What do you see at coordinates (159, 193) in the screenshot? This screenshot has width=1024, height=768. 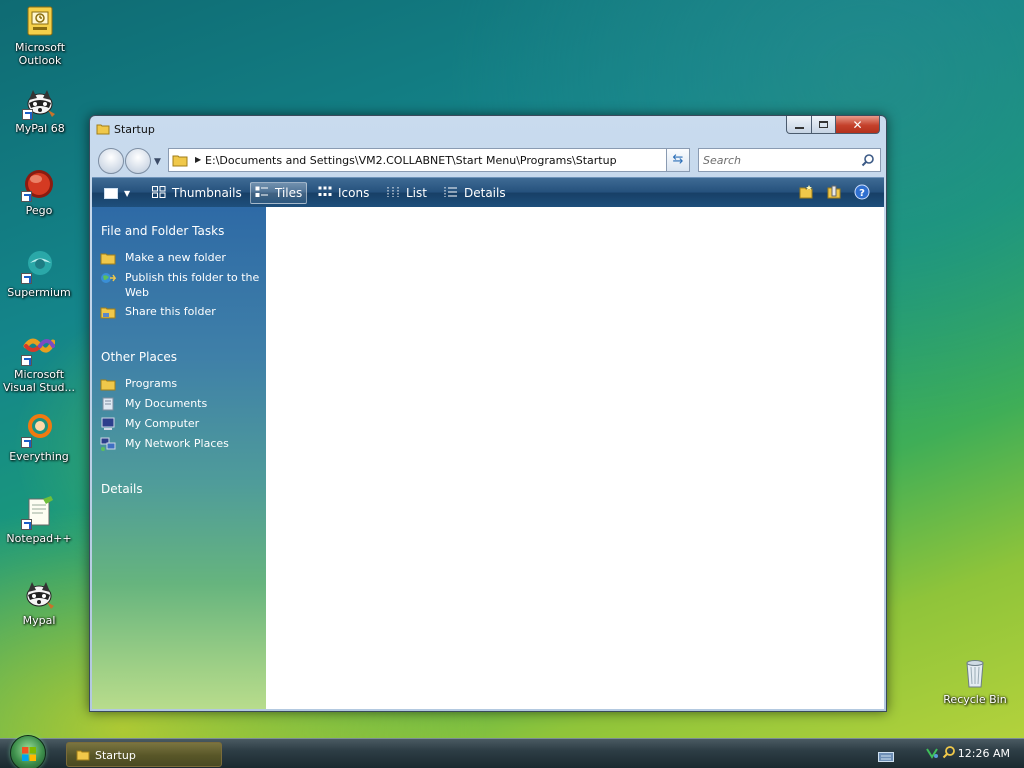 I see `thumbnails-icon` at bounding box center [159, 193].